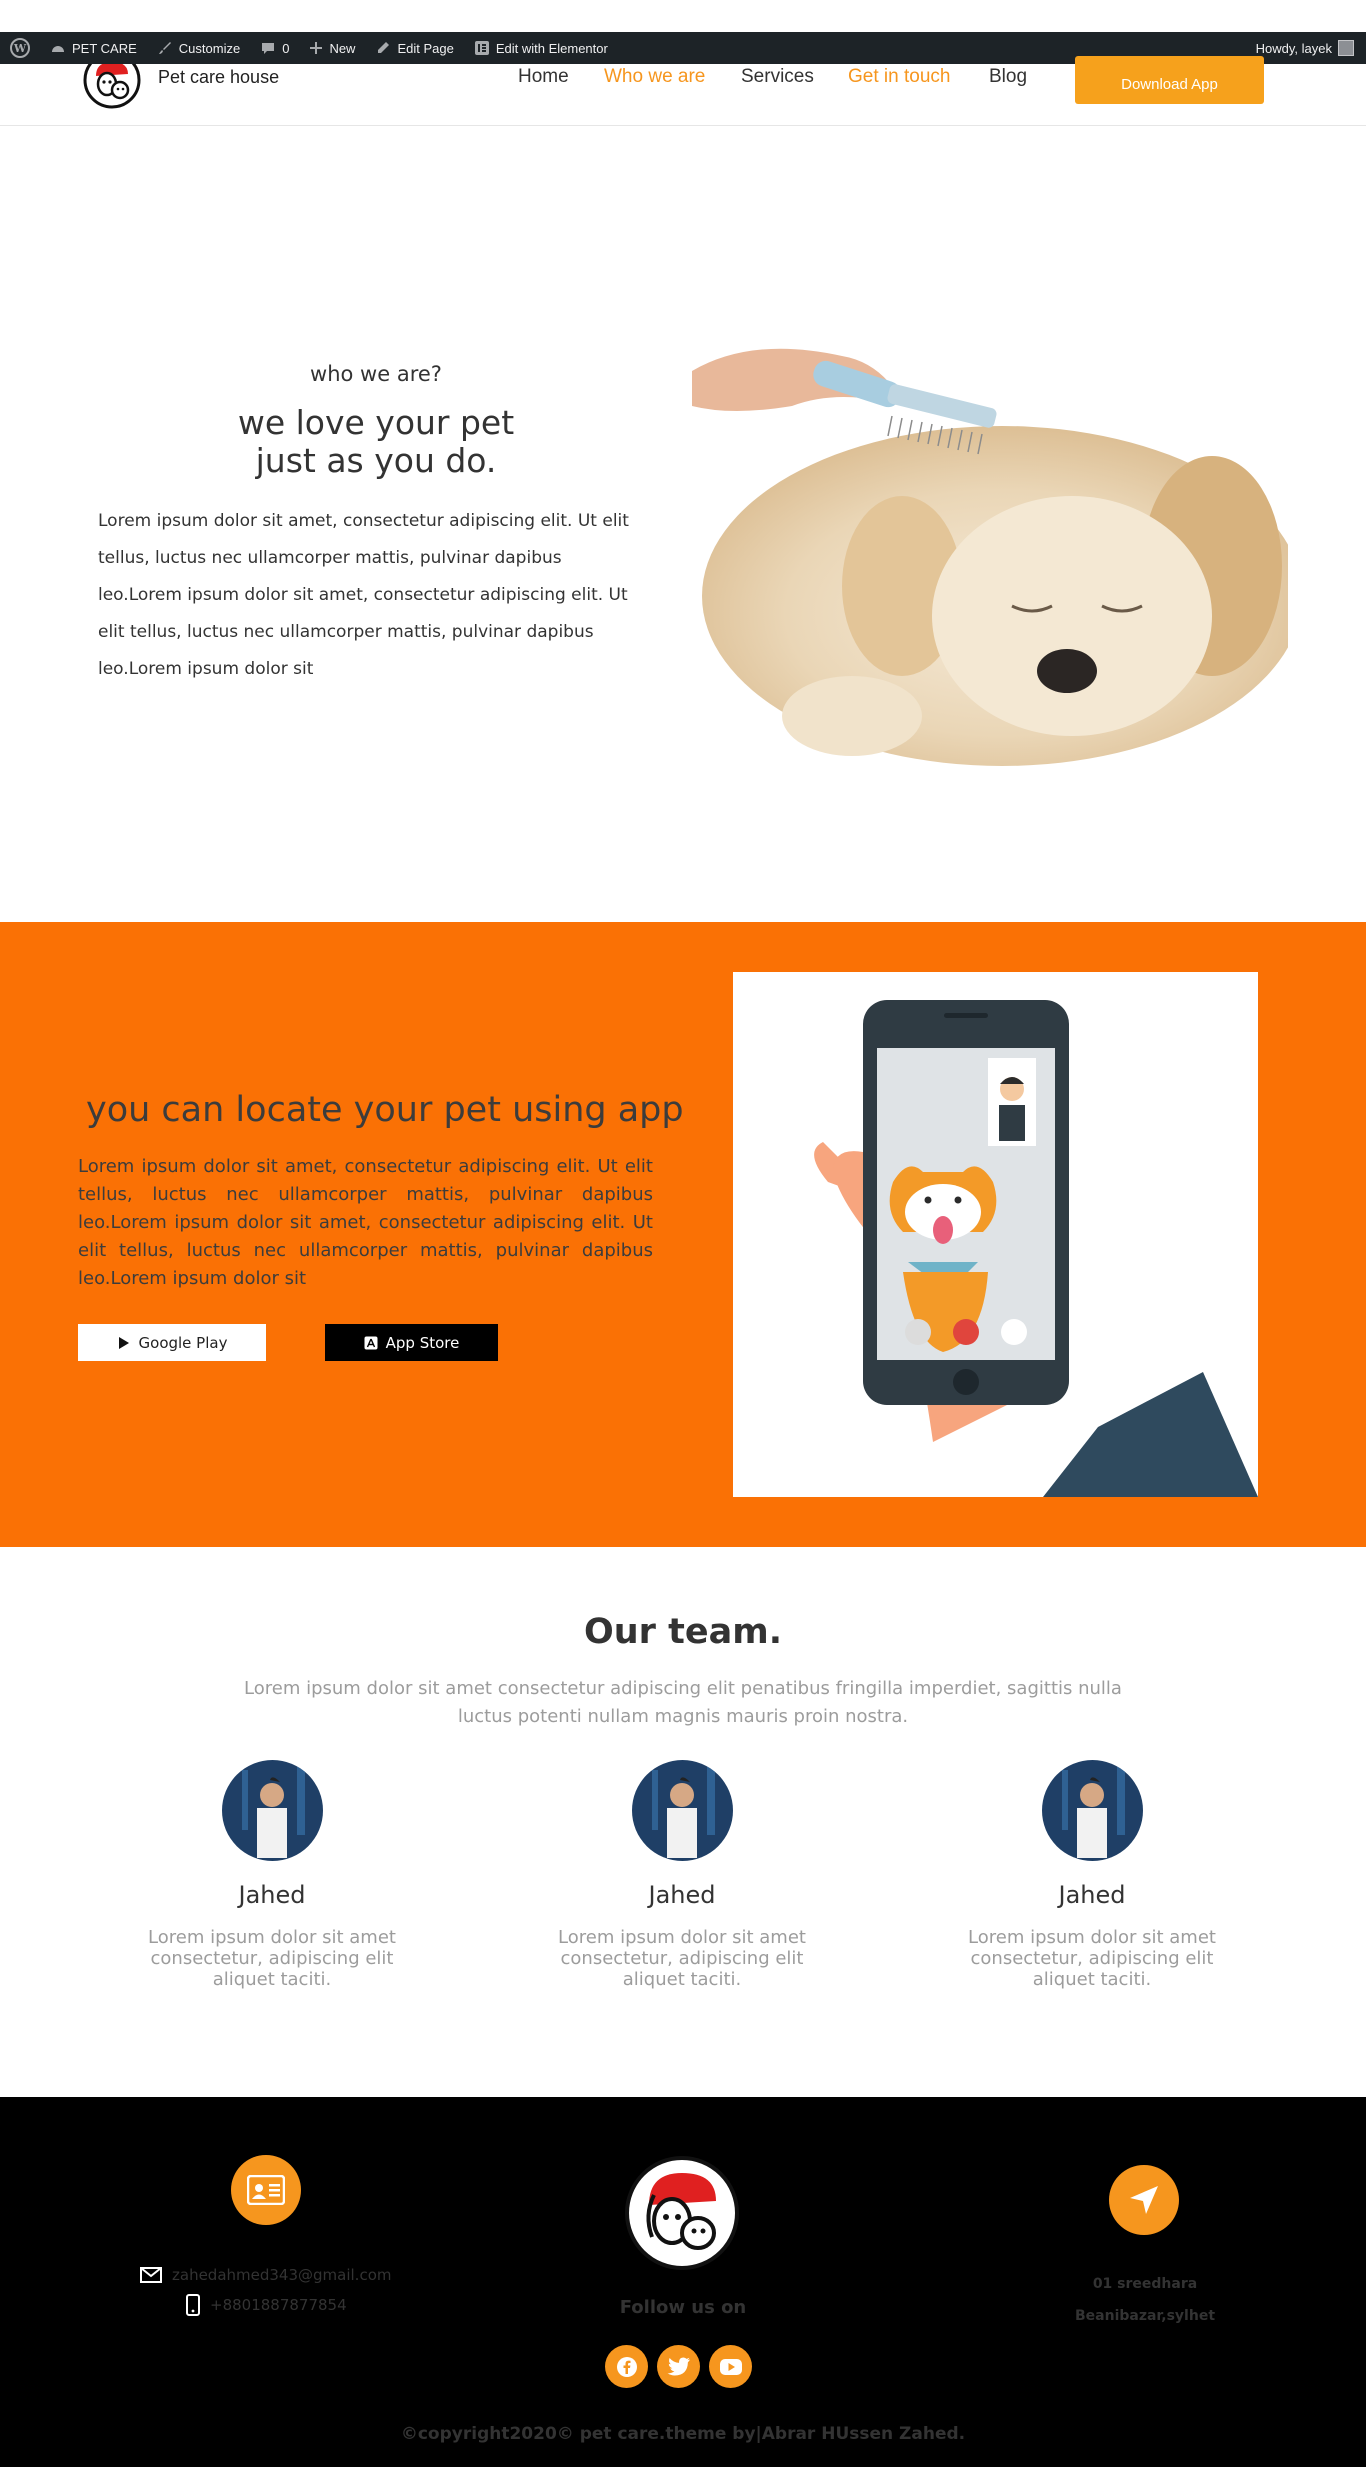 The height and width of the screenshot is (2487, 1366). What do you see at coordinates (1293, 48) in the screenshot?
I see `howdy-label: Howdy, layek` at bounding box center [1293, 48].